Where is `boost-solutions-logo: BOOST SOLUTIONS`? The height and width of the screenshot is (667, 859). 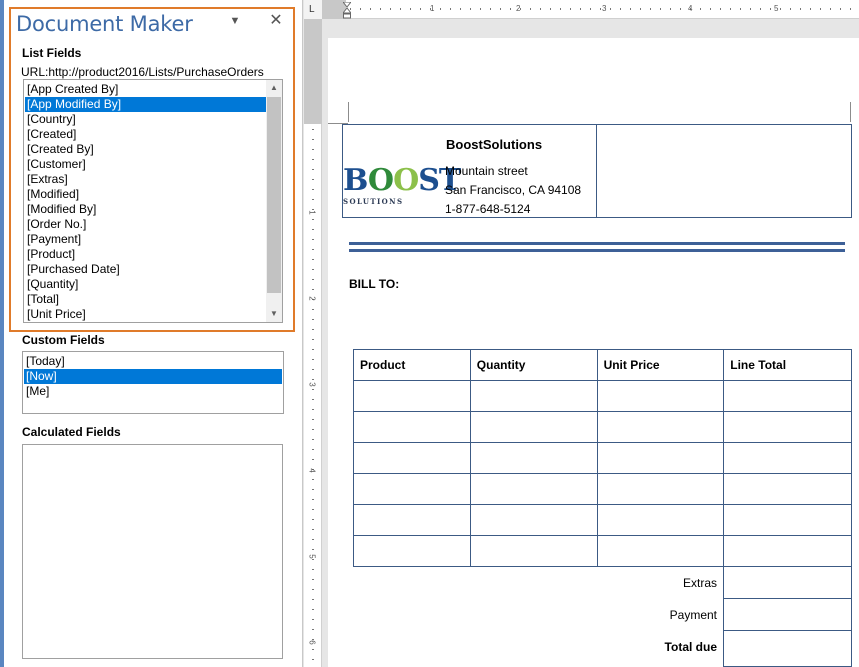
boost-solutions-logo: BOOST SOLUTIONS is located at coordinates (402, 184).